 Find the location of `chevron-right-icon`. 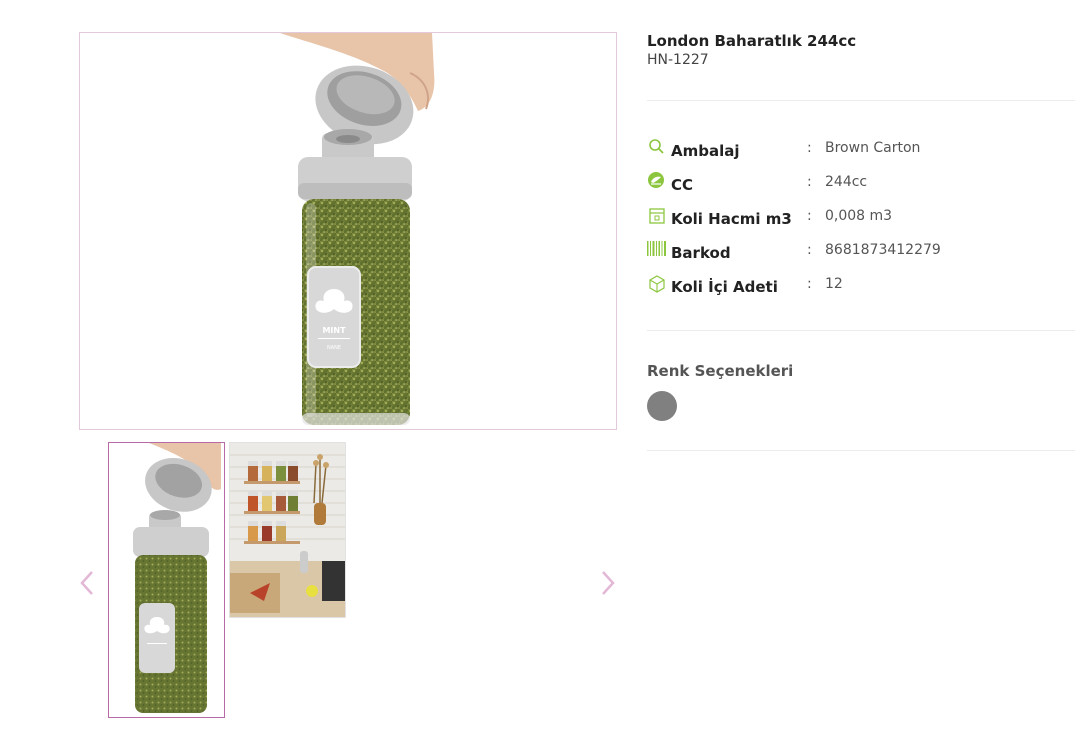

chevron-right-icon is located at coordinates (608, 583).